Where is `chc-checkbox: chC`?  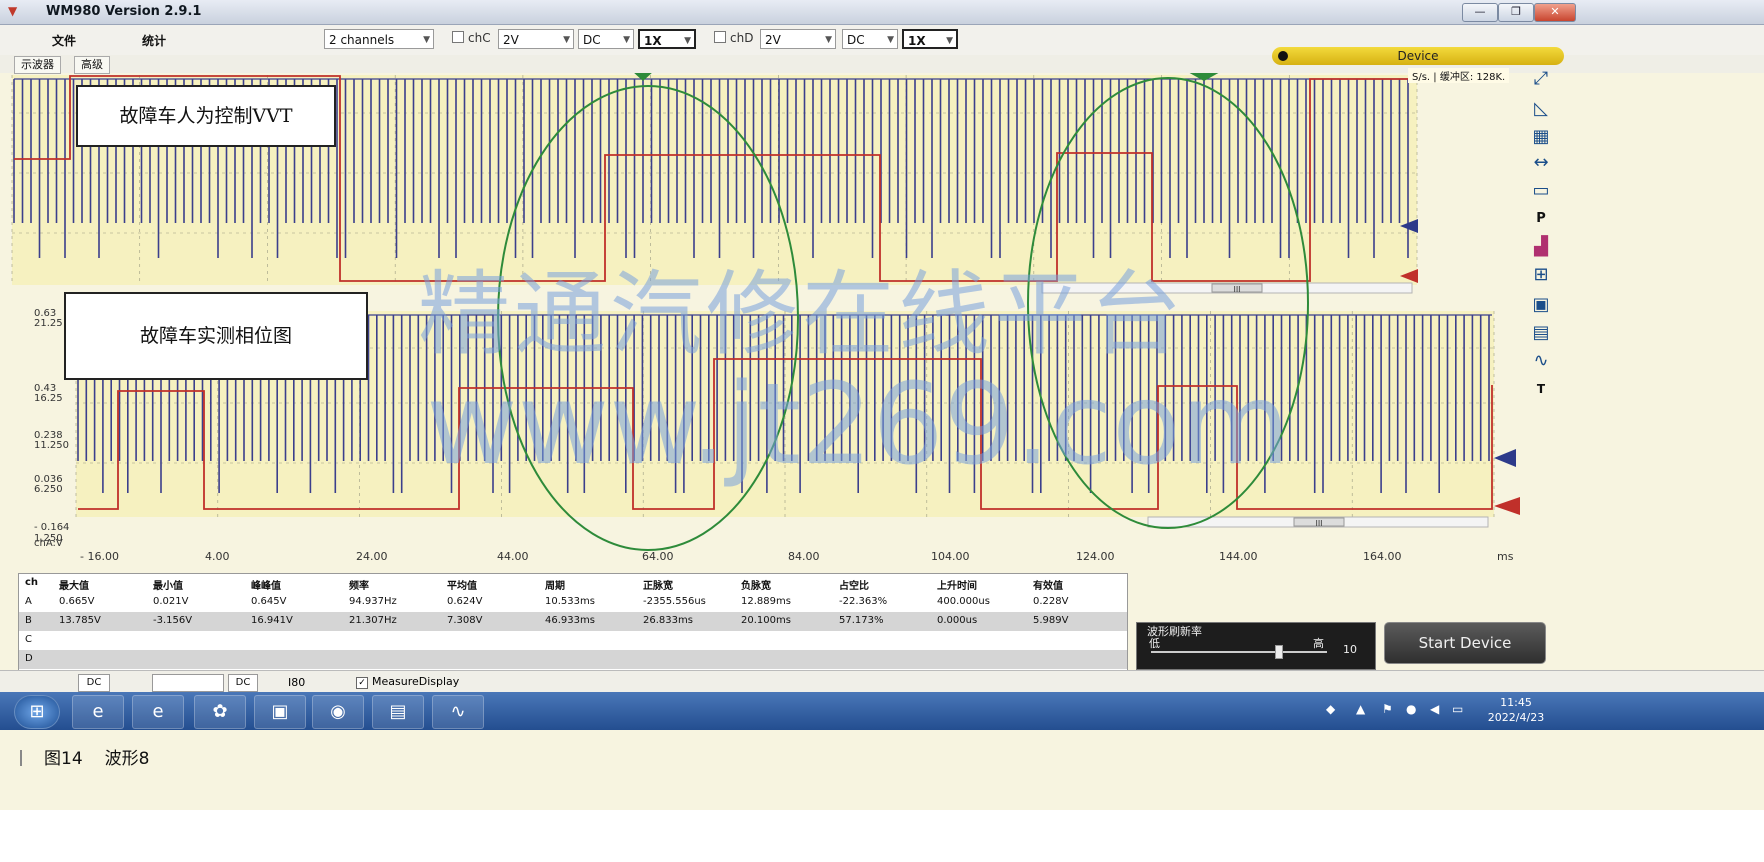
chc-checkbox: chC is located at coordinates (471, 38).